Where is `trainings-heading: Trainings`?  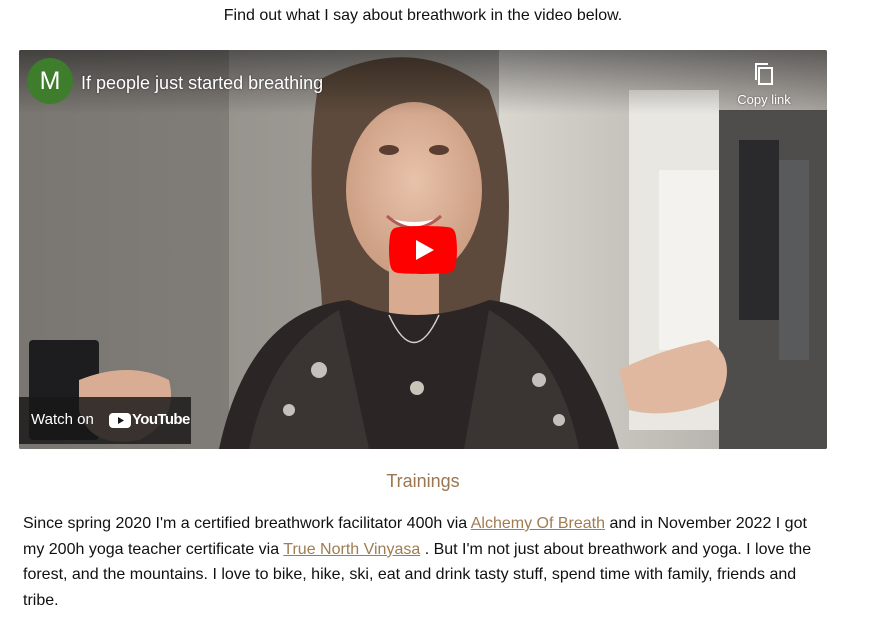 trainings-heading: Trainings is located at coordinates (423, 481).